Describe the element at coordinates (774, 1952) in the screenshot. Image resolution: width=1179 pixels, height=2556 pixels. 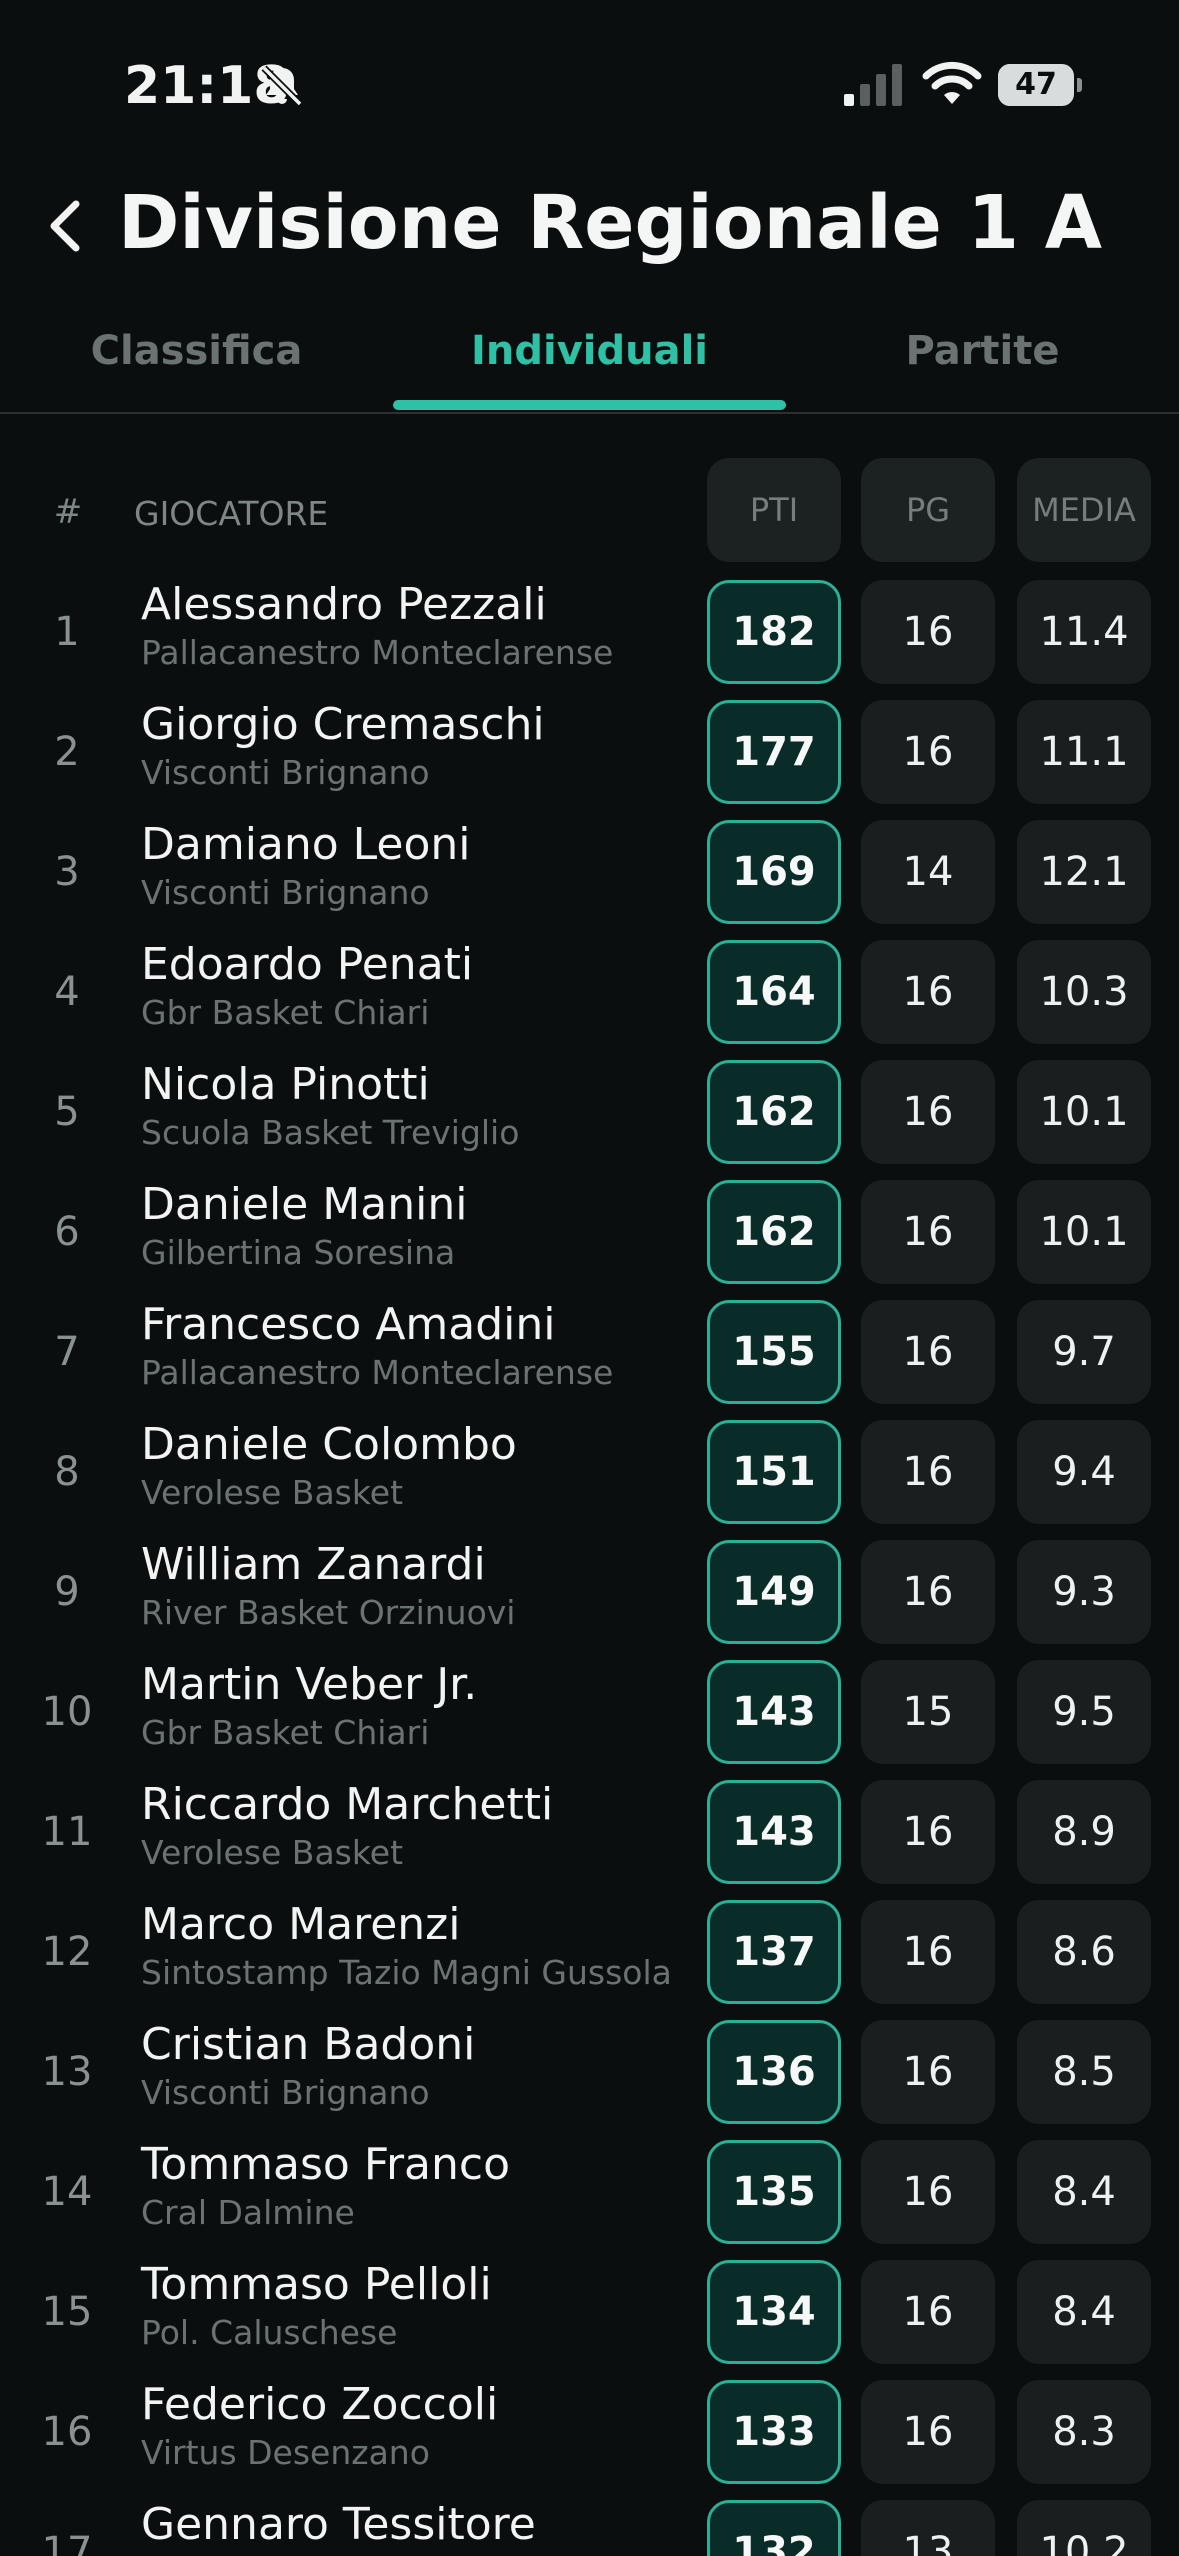
I see `player-points: 137` at that location.